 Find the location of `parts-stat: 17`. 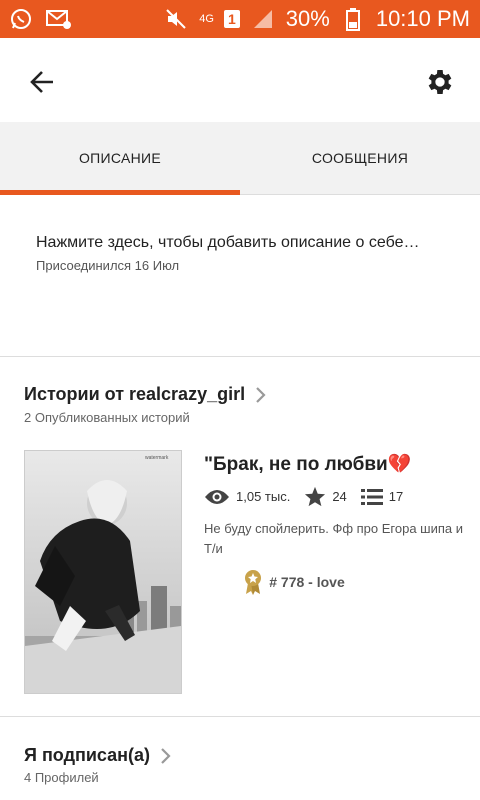

parts-stat: 17 is located at coordinates (382, 497).